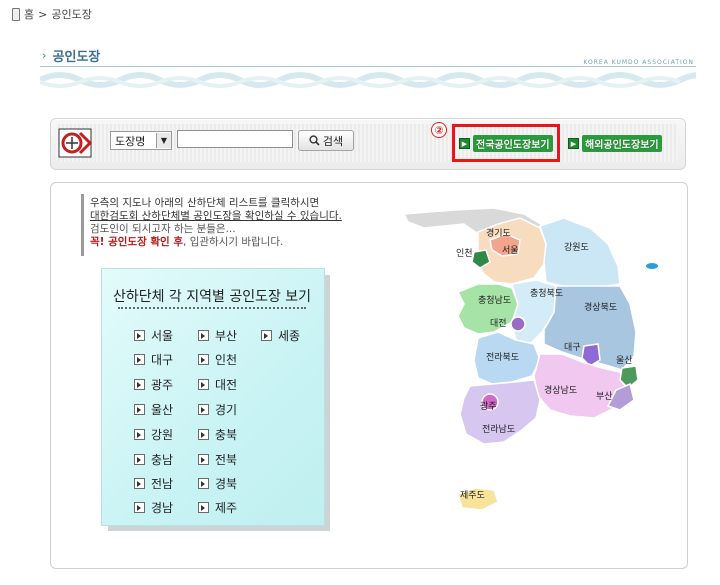  I want to click on region-item-jeonnam: 전남, so click(153, 483).